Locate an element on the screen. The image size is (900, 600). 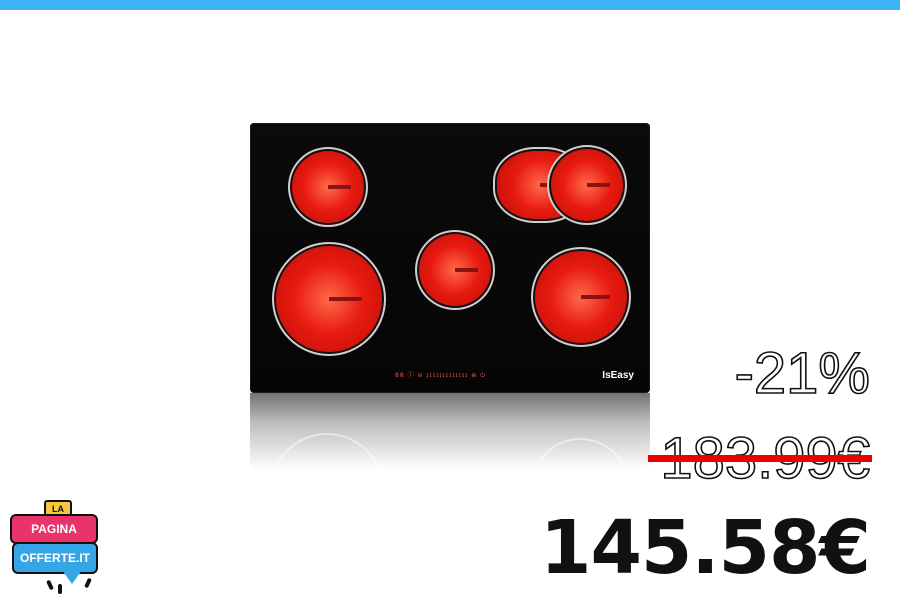
product-reflection is located at coordinates (450, 435).